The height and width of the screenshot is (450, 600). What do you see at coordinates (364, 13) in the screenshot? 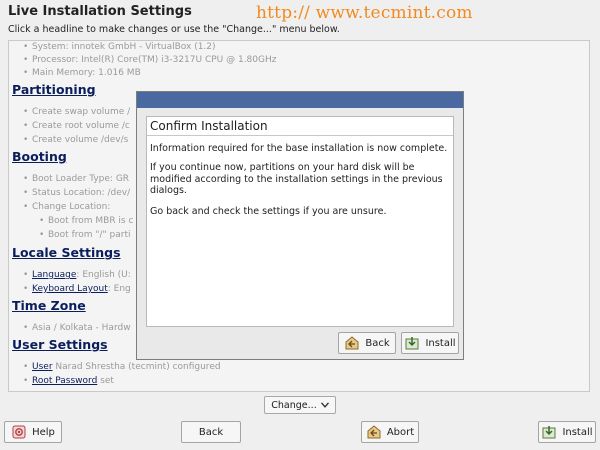
I see `watermark: http:// www.tecmint.com` at bounding box center [364, 13].